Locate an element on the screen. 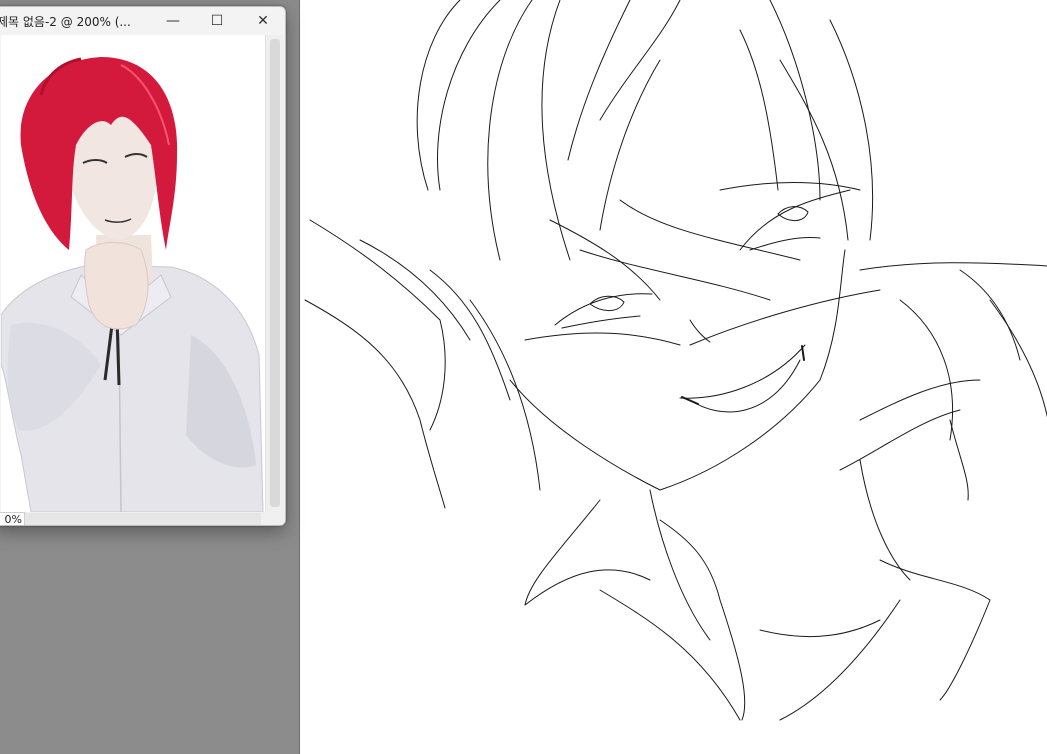 This screenshot has height=754, width=1047. minimize-button: — is located at coordinates (173, 21).